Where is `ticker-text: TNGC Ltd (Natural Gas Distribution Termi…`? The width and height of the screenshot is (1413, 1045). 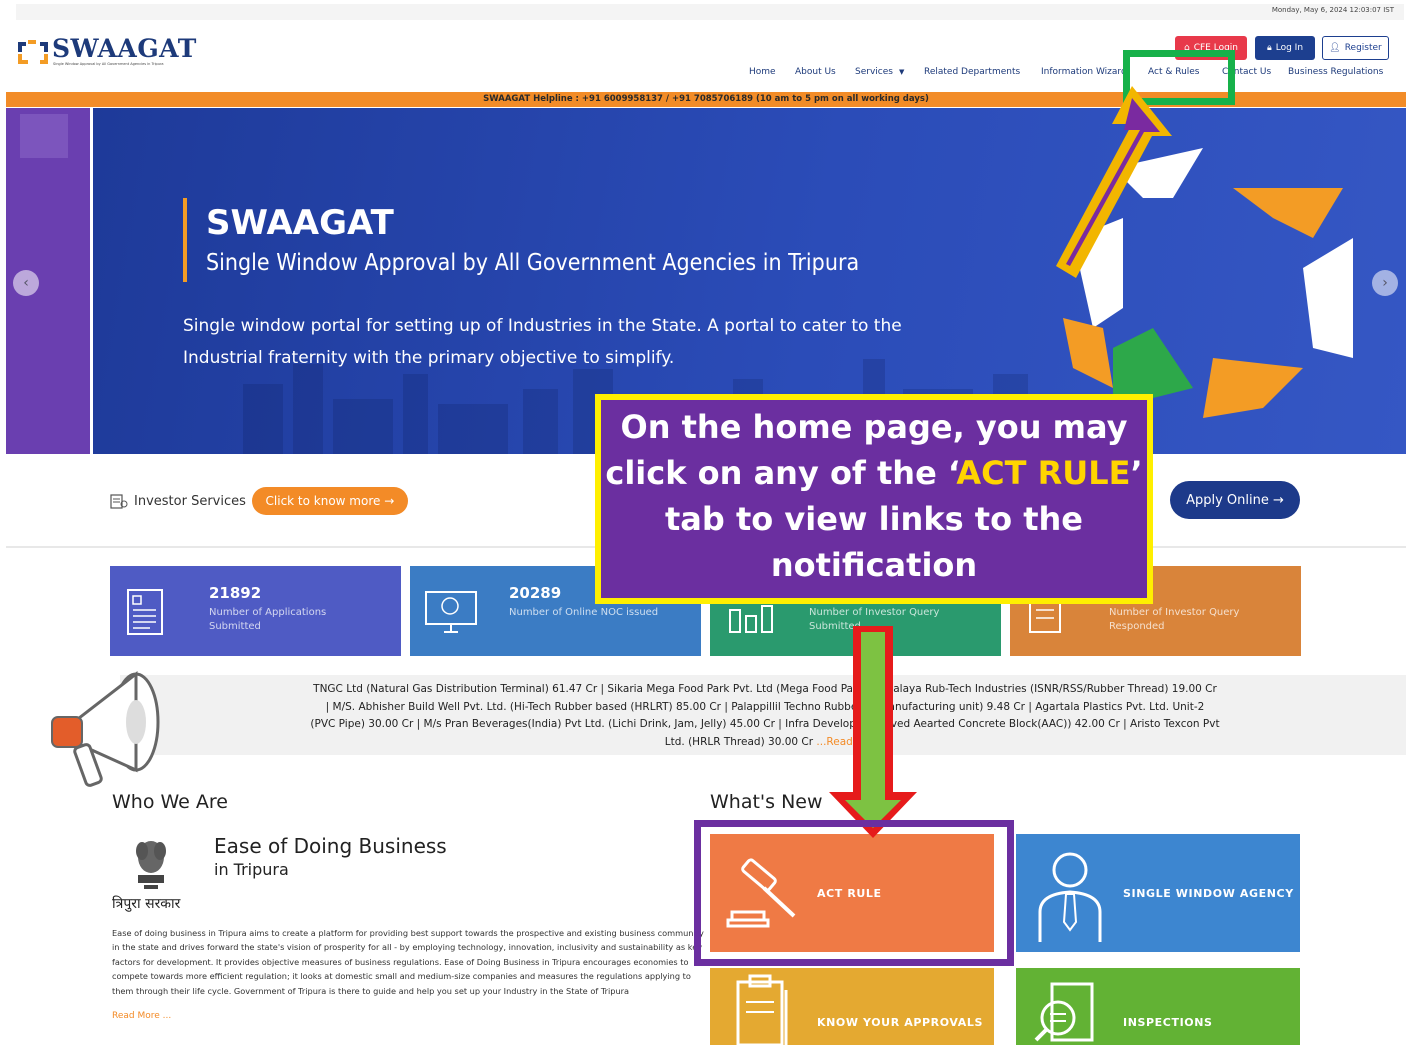 ticker-text: TNGC Ltd (Natural Gas Distribution Termi… is located at coordinates (765, 716).